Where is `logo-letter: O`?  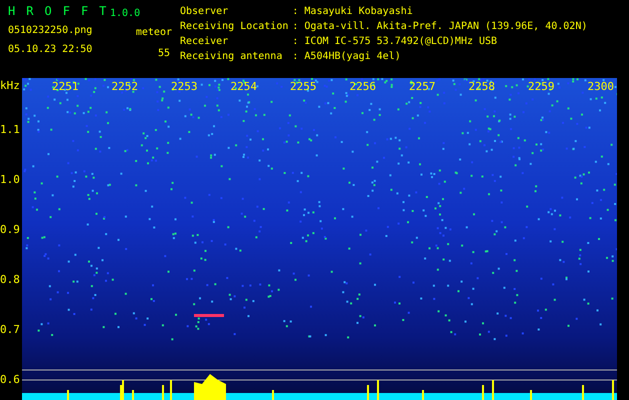 logo-letter: O is located at coordinates (48, 11).